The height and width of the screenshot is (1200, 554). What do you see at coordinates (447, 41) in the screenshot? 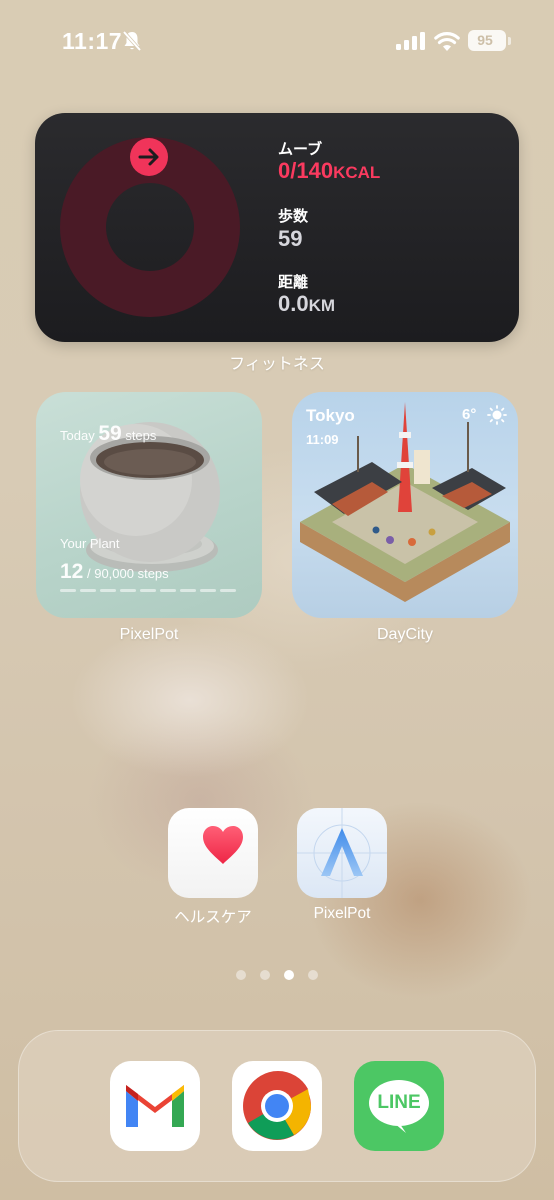
I see `wifi-icon` at bounding box center [447, 41].